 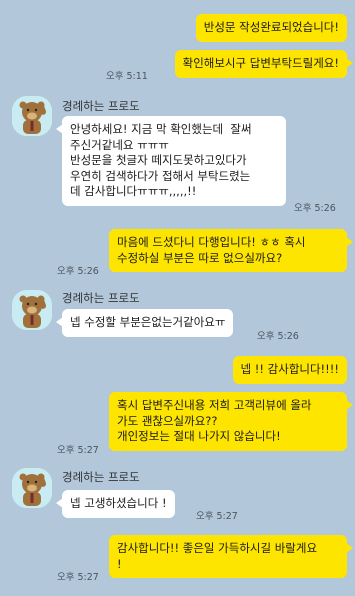 What do you see at coordinates (231, 250) in the screenshot?
I see `message-bubble-mine: 마음에 드셨다니 다행입니다! ㅎㅎ 혹시 수정하실 부분은 따로 없으실까요?` at bounding box center [231, 250].